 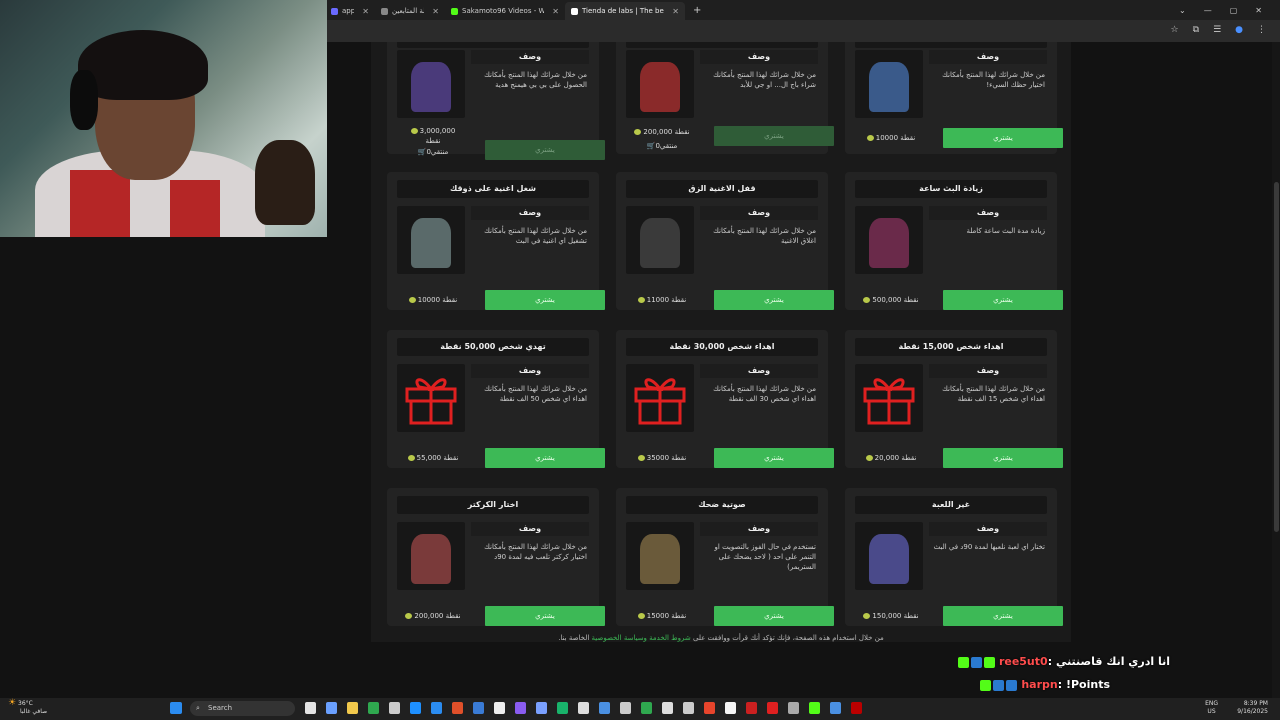 What do you see at coordinates (1196, 30) in the screenshot?
I see `extensions-icon: ⧉` at bounding box center [1196, 30].